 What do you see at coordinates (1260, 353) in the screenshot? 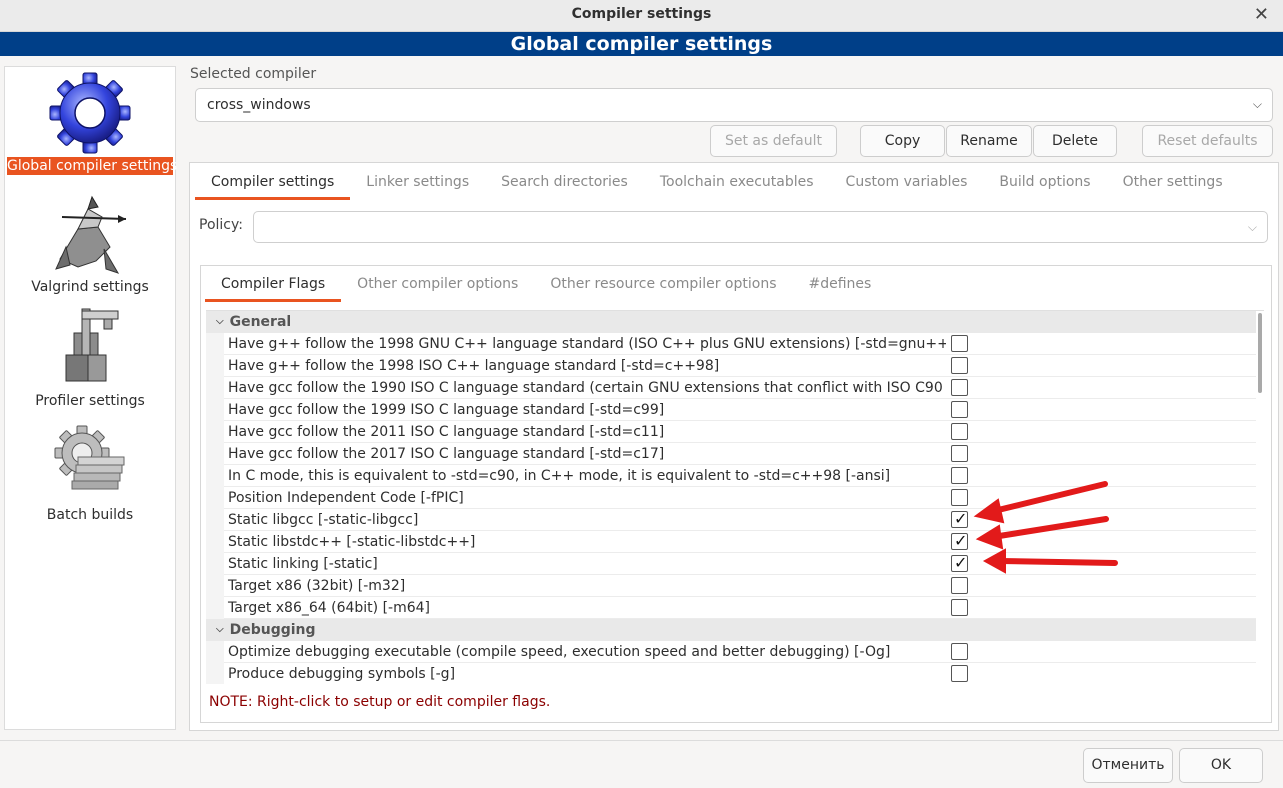
I see `vertical-scrollbar` at bounding box center [1260, 353].